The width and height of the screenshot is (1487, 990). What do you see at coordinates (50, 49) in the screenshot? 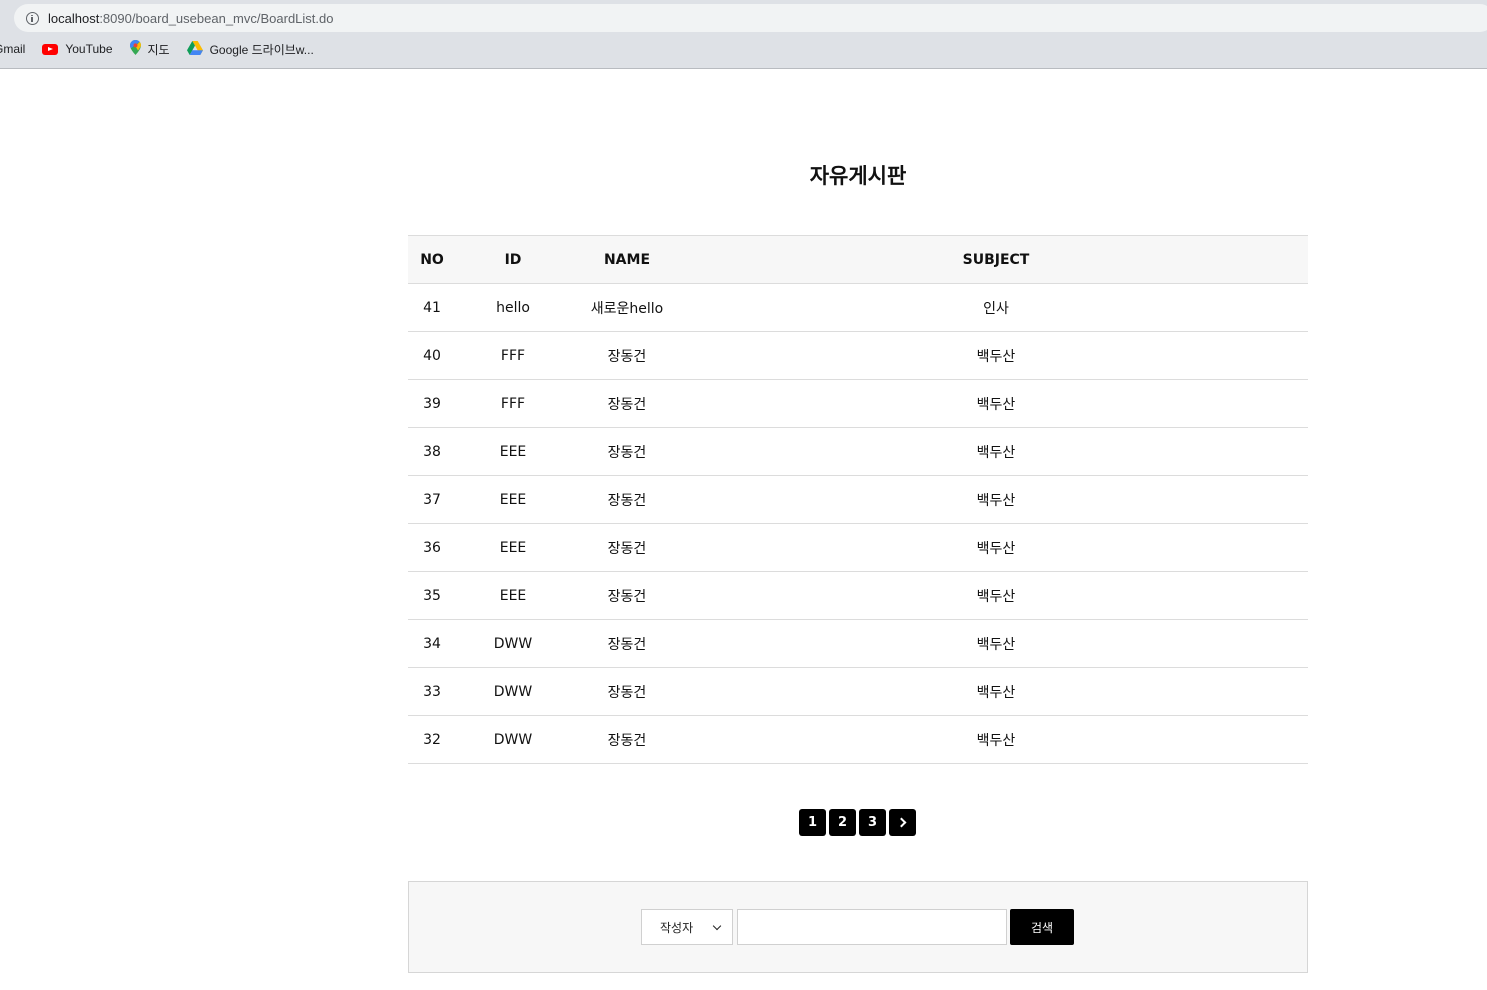
I see `youtube-icon` at bounding box center [50, 49].